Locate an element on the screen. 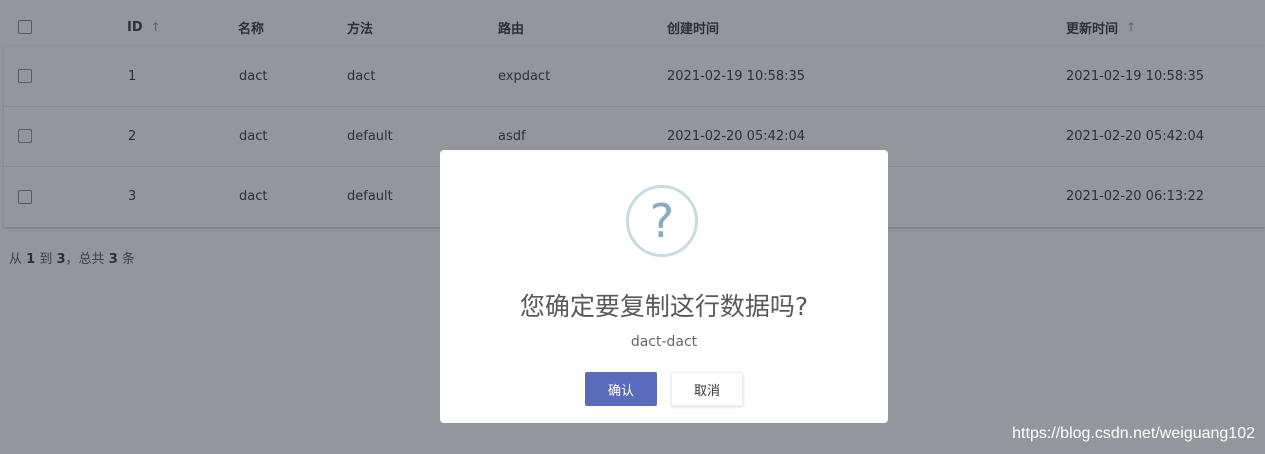  watermark-text: https://blog.csdn.net/weiguang102 is located at coordinates (1133, 433).